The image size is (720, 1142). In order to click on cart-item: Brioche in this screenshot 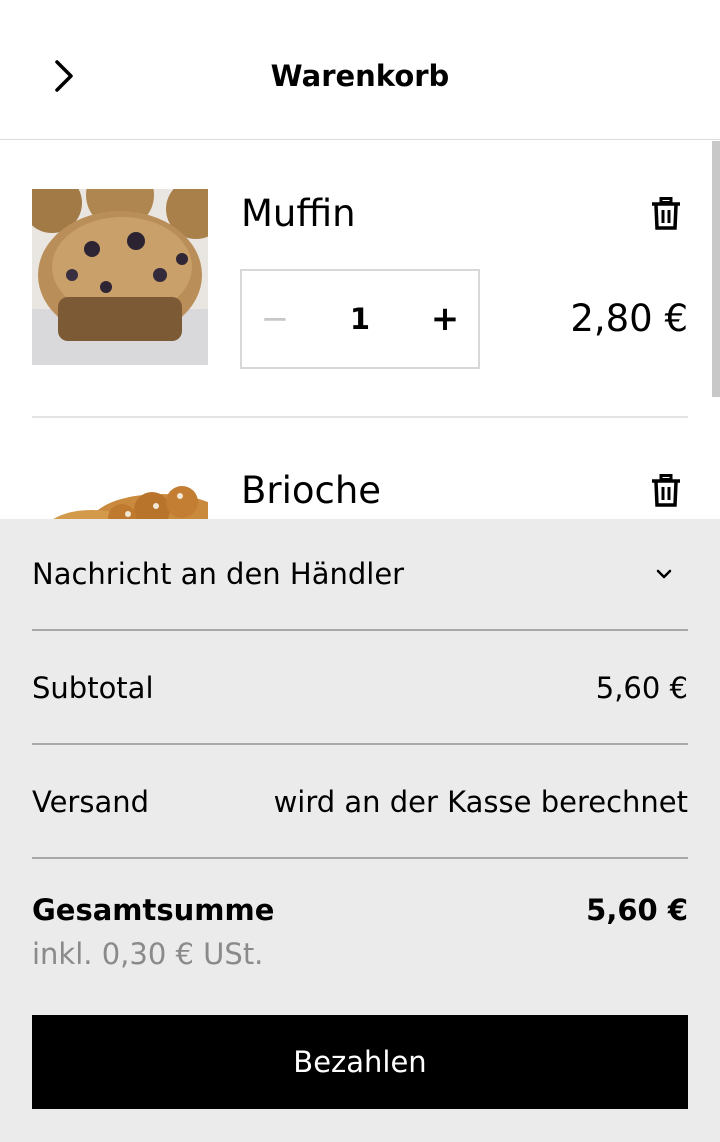, I will do `click(360, 468)`.